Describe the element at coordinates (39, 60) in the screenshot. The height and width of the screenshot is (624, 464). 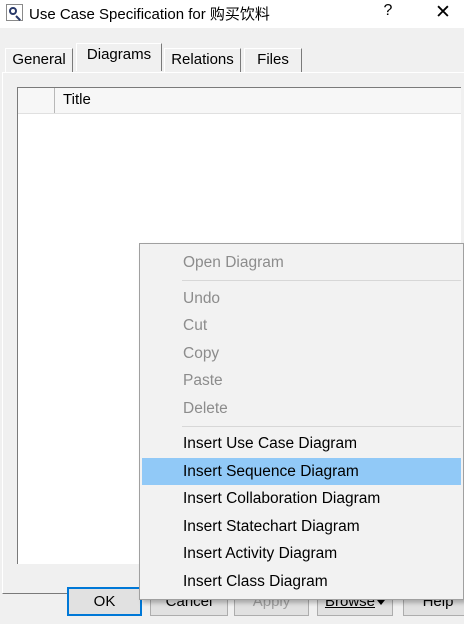
I see `tab-general: General` at that location.